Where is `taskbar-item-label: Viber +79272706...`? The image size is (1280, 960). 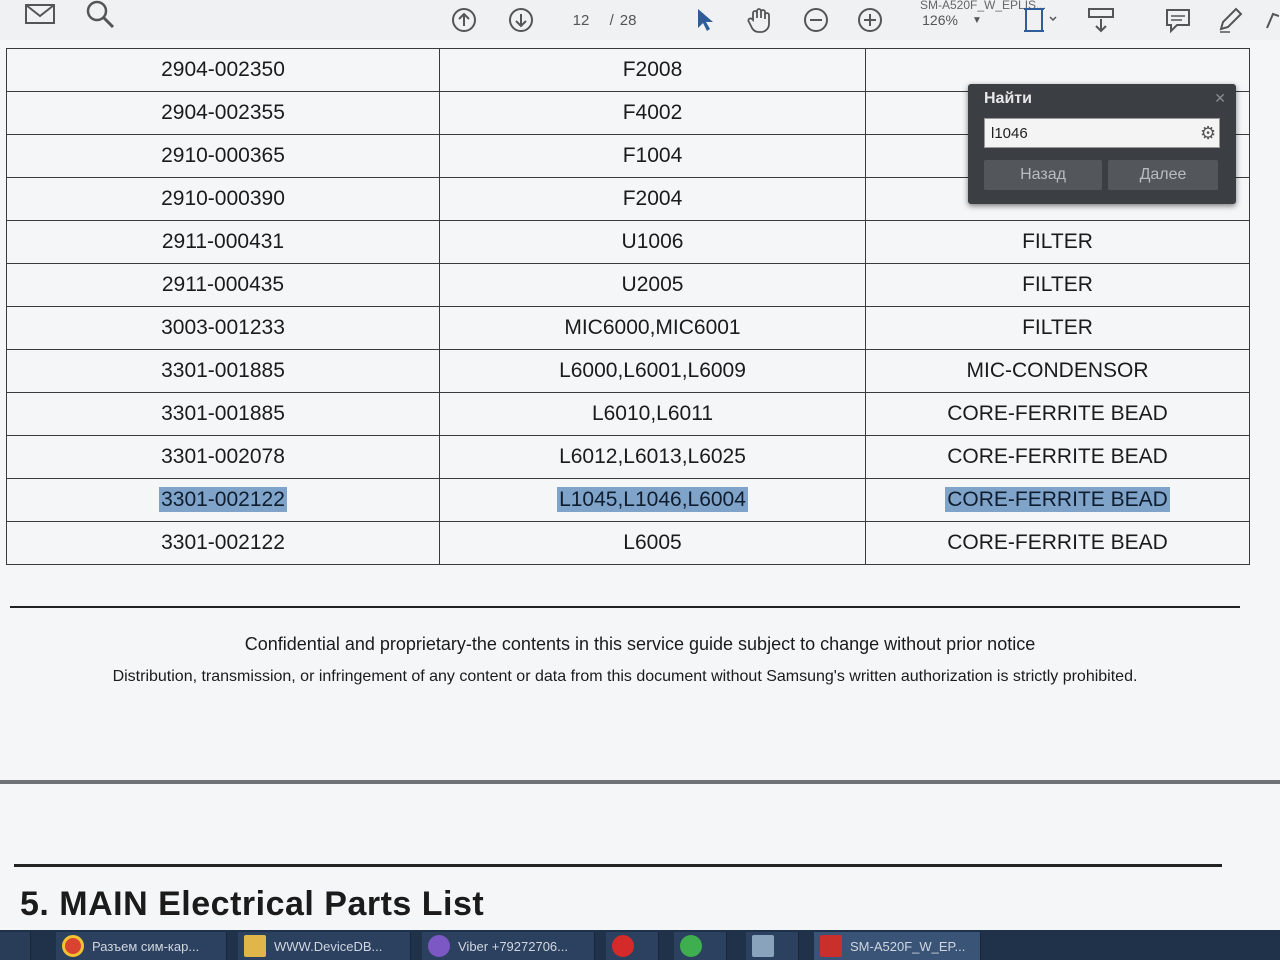
taskbar-item-label: Viber +79272706... is located at coordinates (513, 946).